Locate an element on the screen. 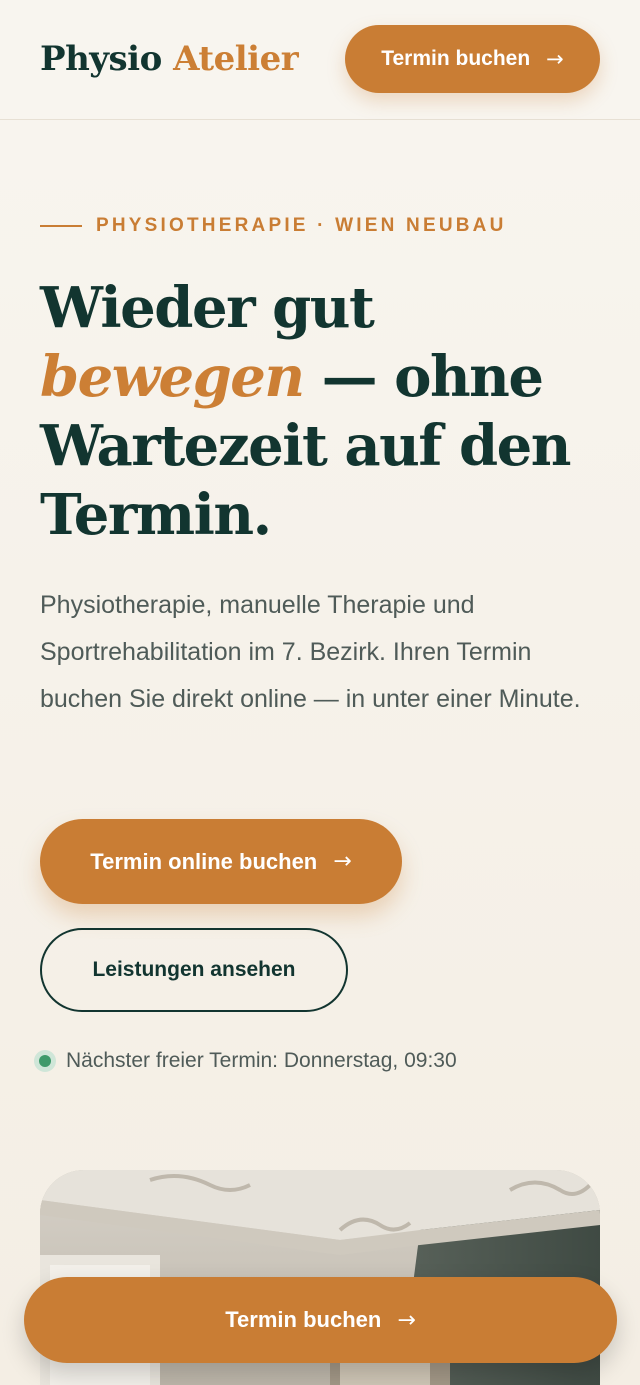 The width and height of the screenshot is (640, 1385). site-header: Physio Atelier Termin buchen → is located at coordinates (320, 60).